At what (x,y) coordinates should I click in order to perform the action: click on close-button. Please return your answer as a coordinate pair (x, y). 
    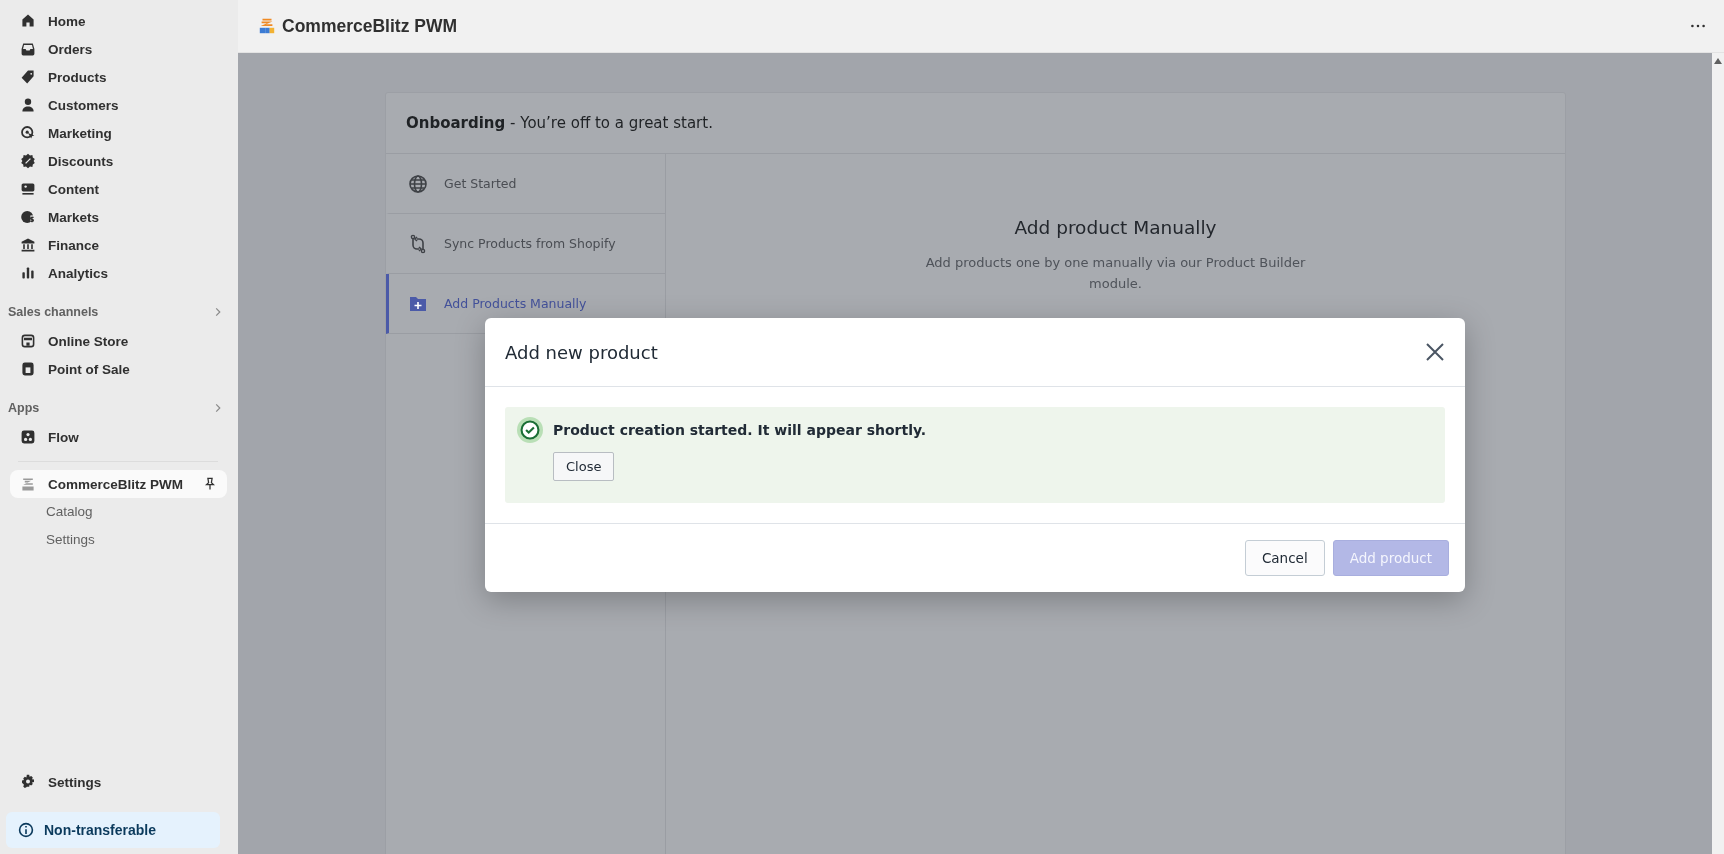
    Looking at the image, I should click on (1435, 352).